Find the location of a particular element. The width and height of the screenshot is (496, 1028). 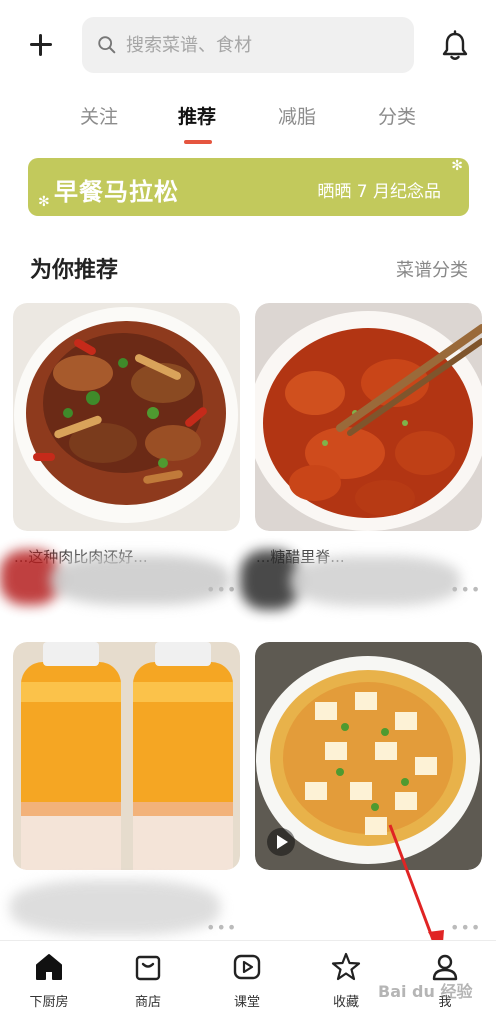

banner-title: 早餐马拉松 is located at coordinates (116, 192).